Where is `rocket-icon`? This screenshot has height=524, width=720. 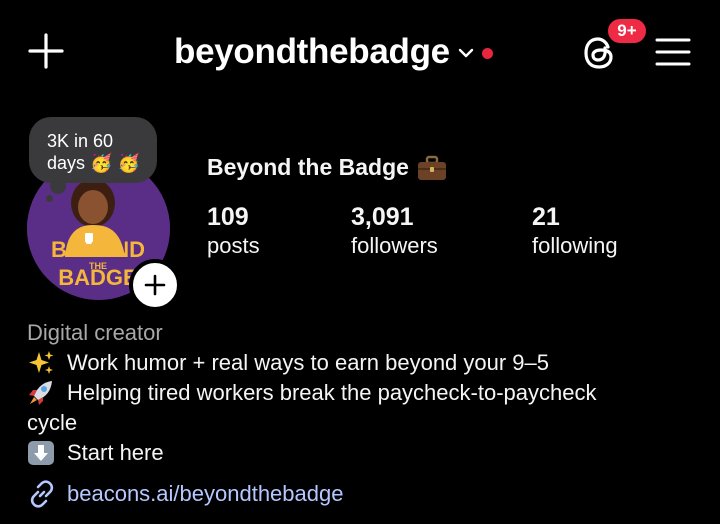
rocket-icon is located at coordinates (47, 393).